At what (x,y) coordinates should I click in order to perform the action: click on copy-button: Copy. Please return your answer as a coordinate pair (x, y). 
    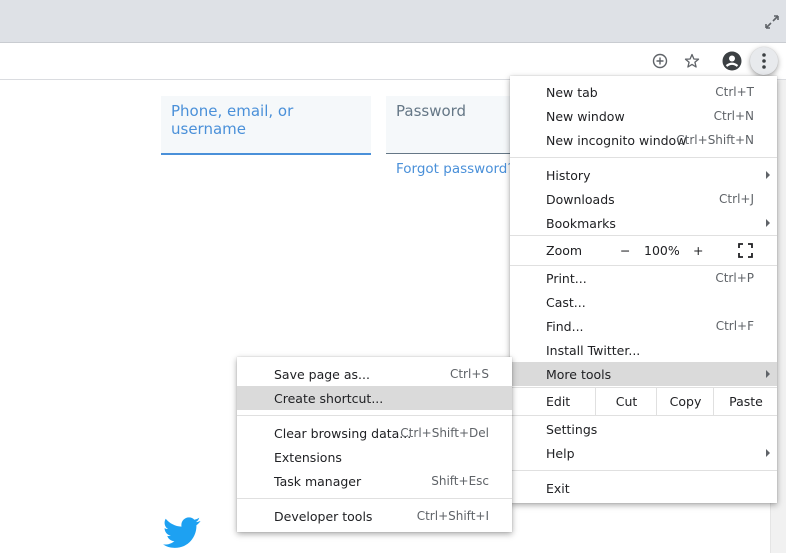
    Looking at the image, I should click on (685, 401).